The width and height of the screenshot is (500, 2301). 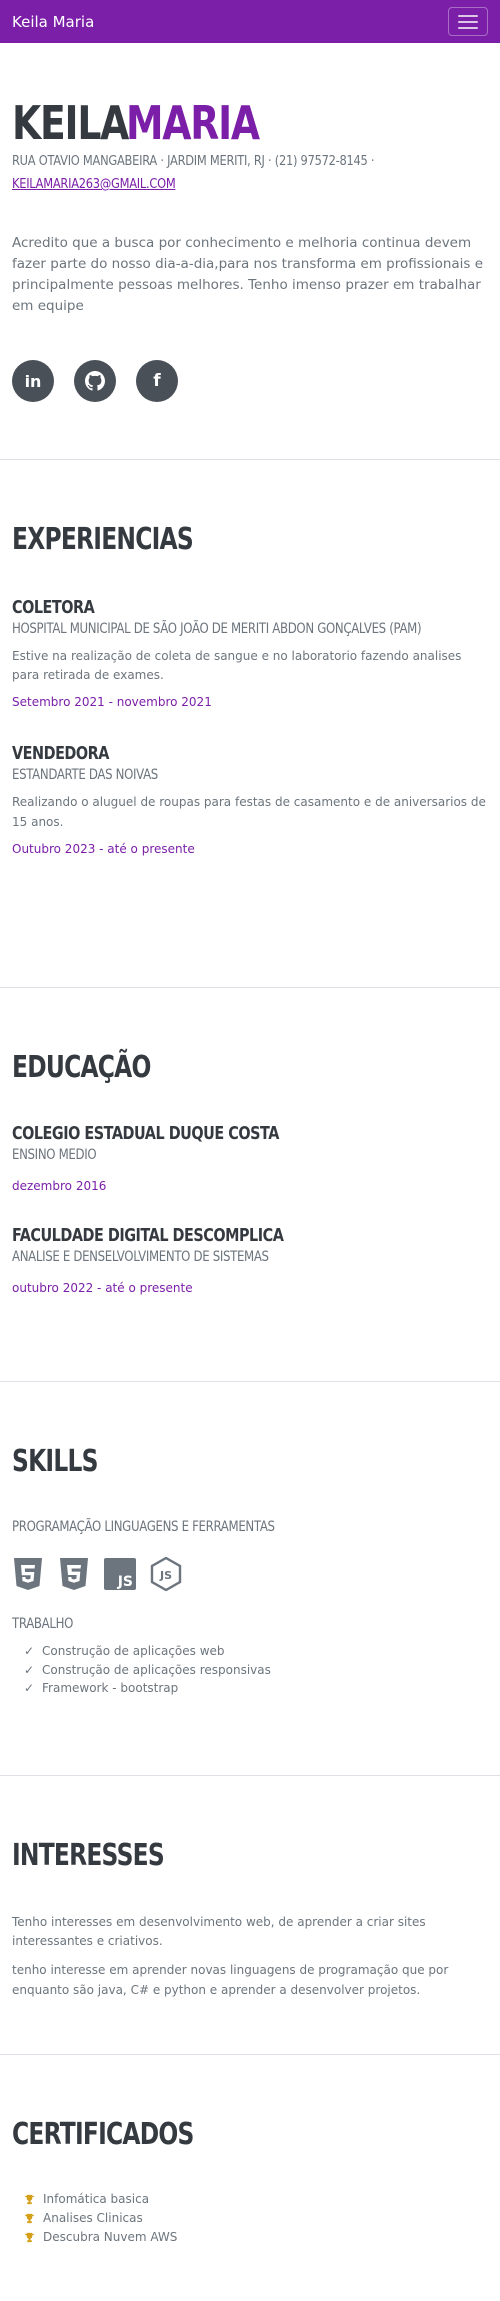 I want to click on javascript-icon: JS, so click(x=120, y=1574).